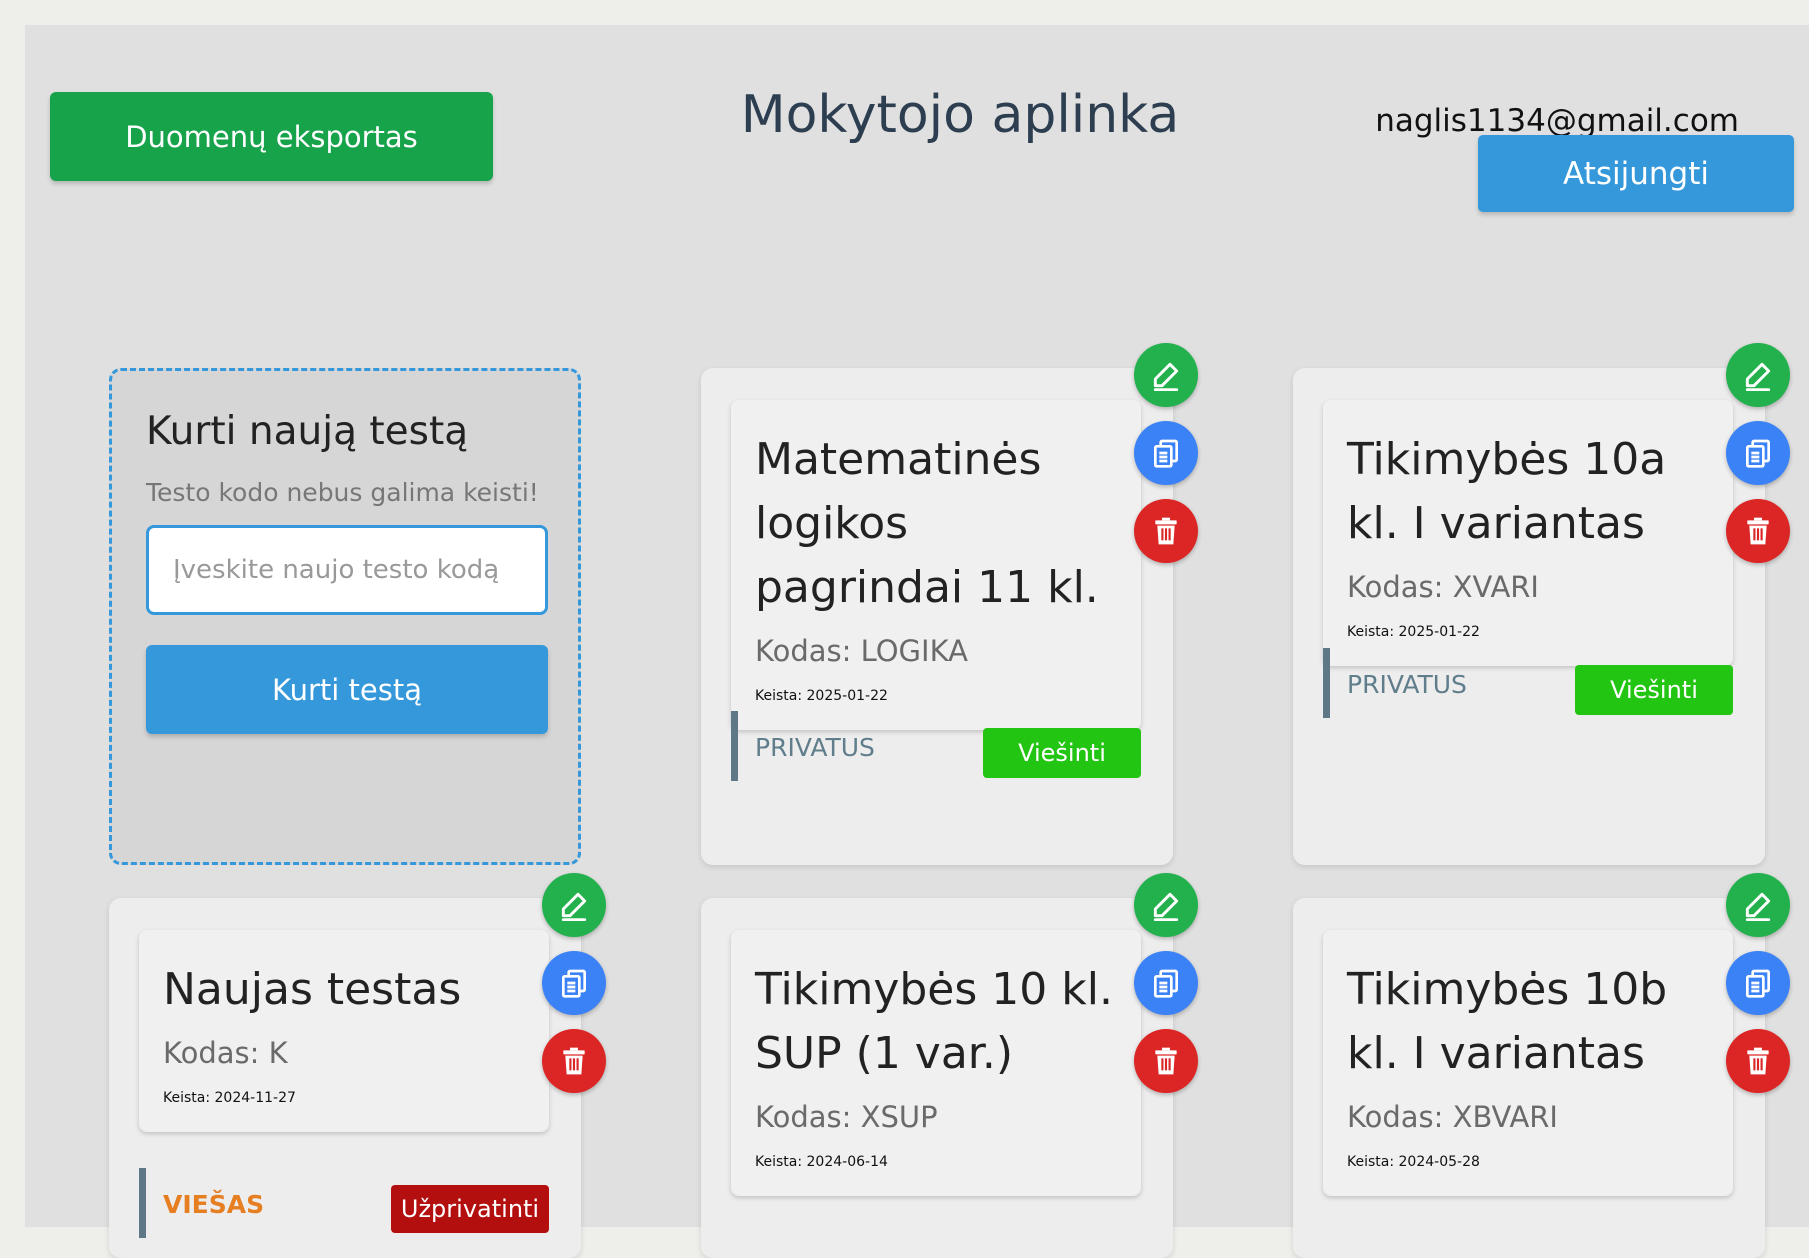  What do you see at coordinates (927, 523) in the screenshot?
I see `test-title: Matematinės logikos pagrindai 11 kl.` at bounding box center [927, 523].